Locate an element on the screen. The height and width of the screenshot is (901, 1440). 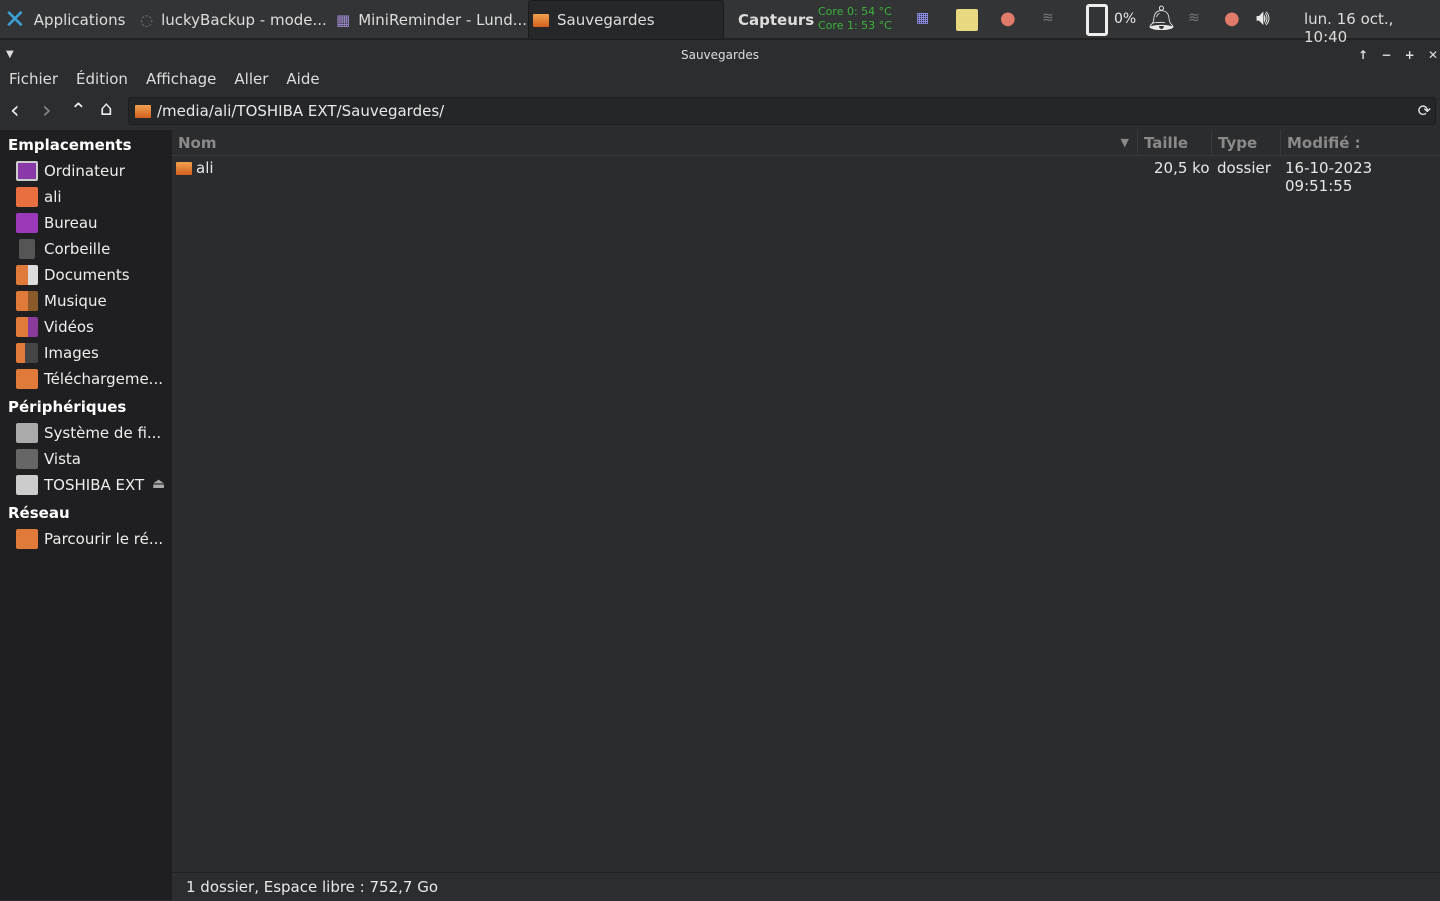
videos-folder-icon is located at coordinates (27, 327).